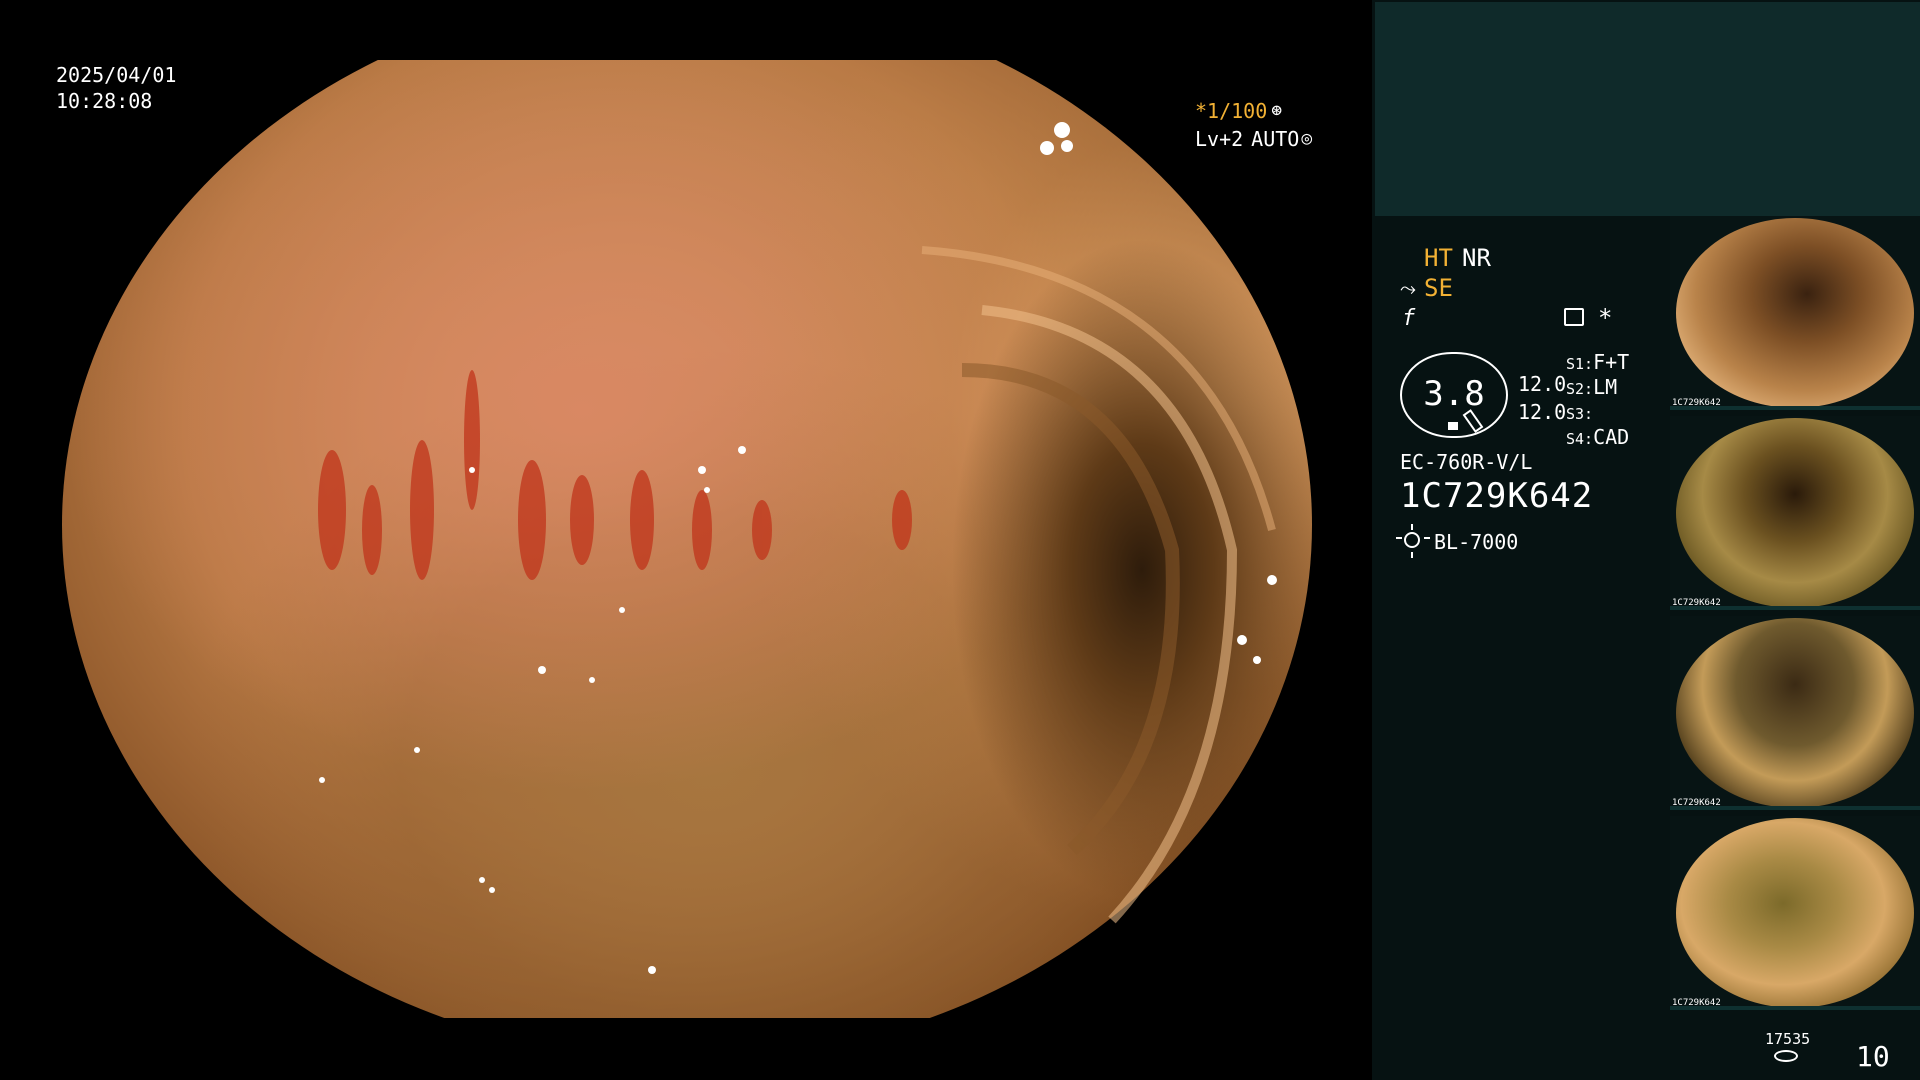  Describe the element at coordinates (1574, 317) in the screenshot. I see `settings-icon` at that location.